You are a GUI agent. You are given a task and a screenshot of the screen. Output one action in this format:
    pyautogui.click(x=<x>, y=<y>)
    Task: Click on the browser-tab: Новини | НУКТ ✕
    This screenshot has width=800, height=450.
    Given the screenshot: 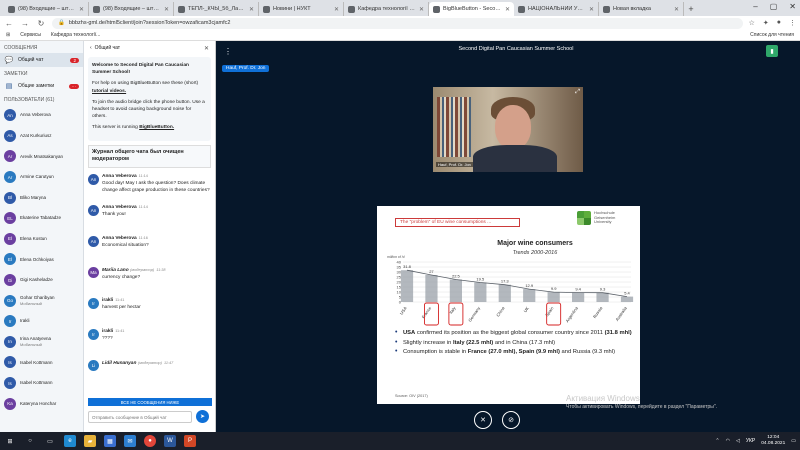 What is the action you would take?
    pyautogui.click(x=301, y=9)
    